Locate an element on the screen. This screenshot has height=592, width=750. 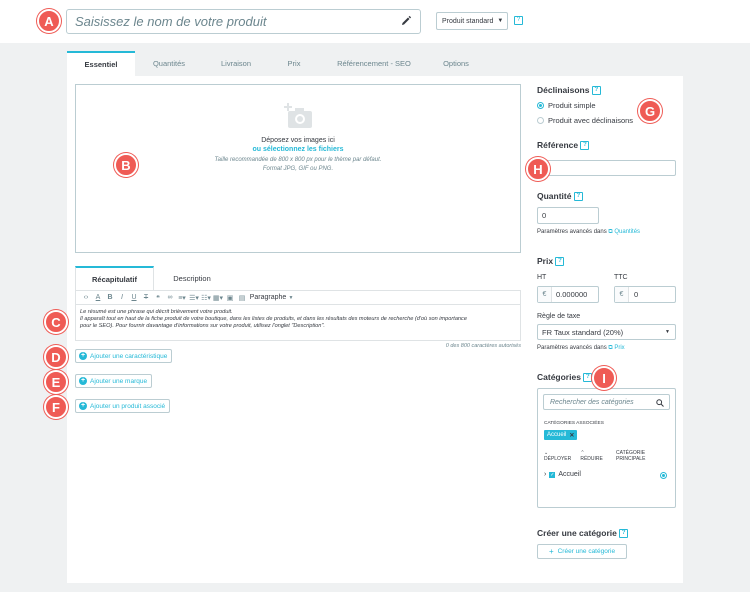
category-tree-item: › ✓ Accueil is located at coordinates (562, 474).